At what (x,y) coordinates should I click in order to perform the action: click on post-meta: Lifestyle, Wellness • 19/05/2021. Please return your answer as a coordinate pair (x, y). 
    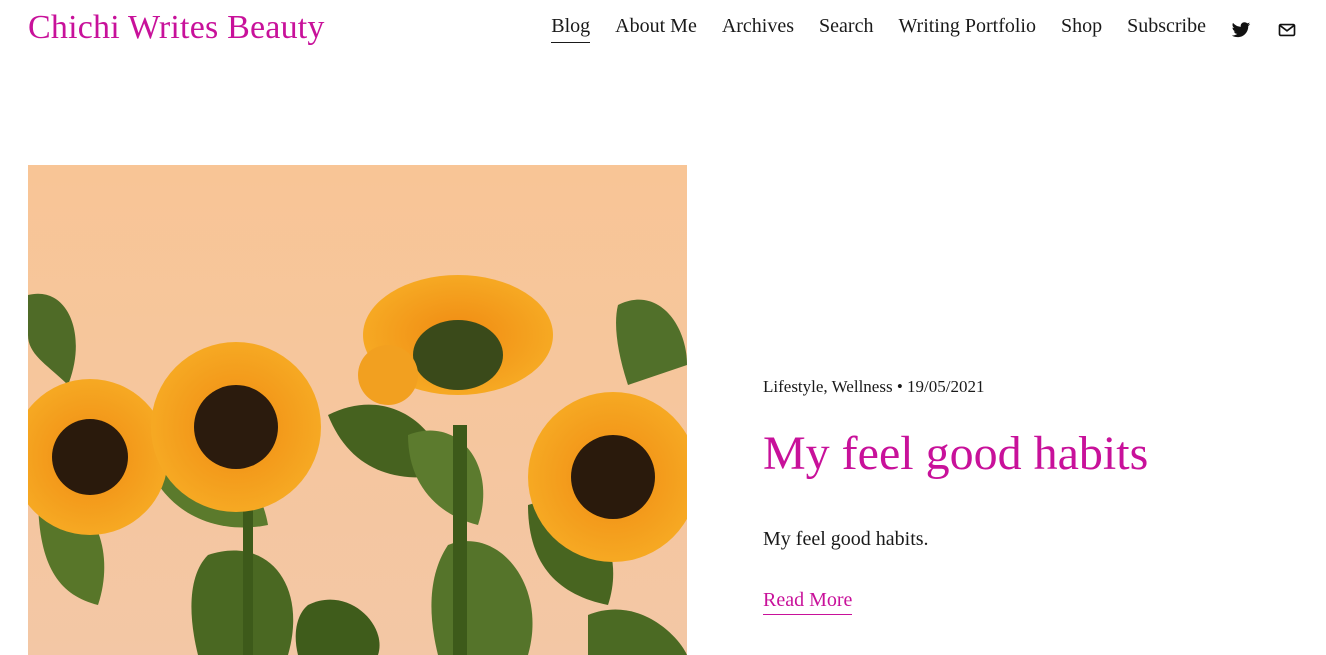
    Looking at the image, I should click on (873, 387).